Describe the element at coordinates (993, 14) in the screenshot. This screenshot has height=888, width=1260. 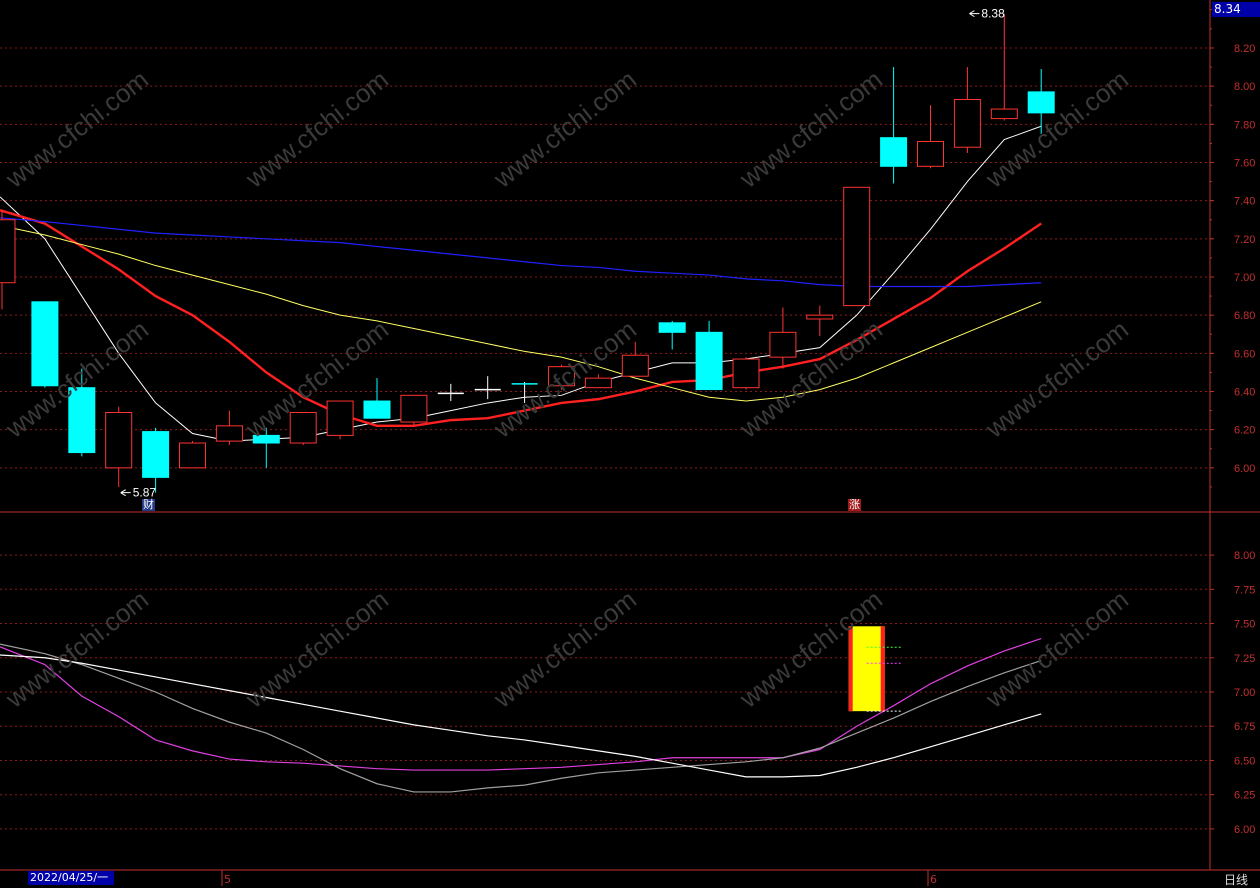
I see `annotation-label: 8.38` at that location.